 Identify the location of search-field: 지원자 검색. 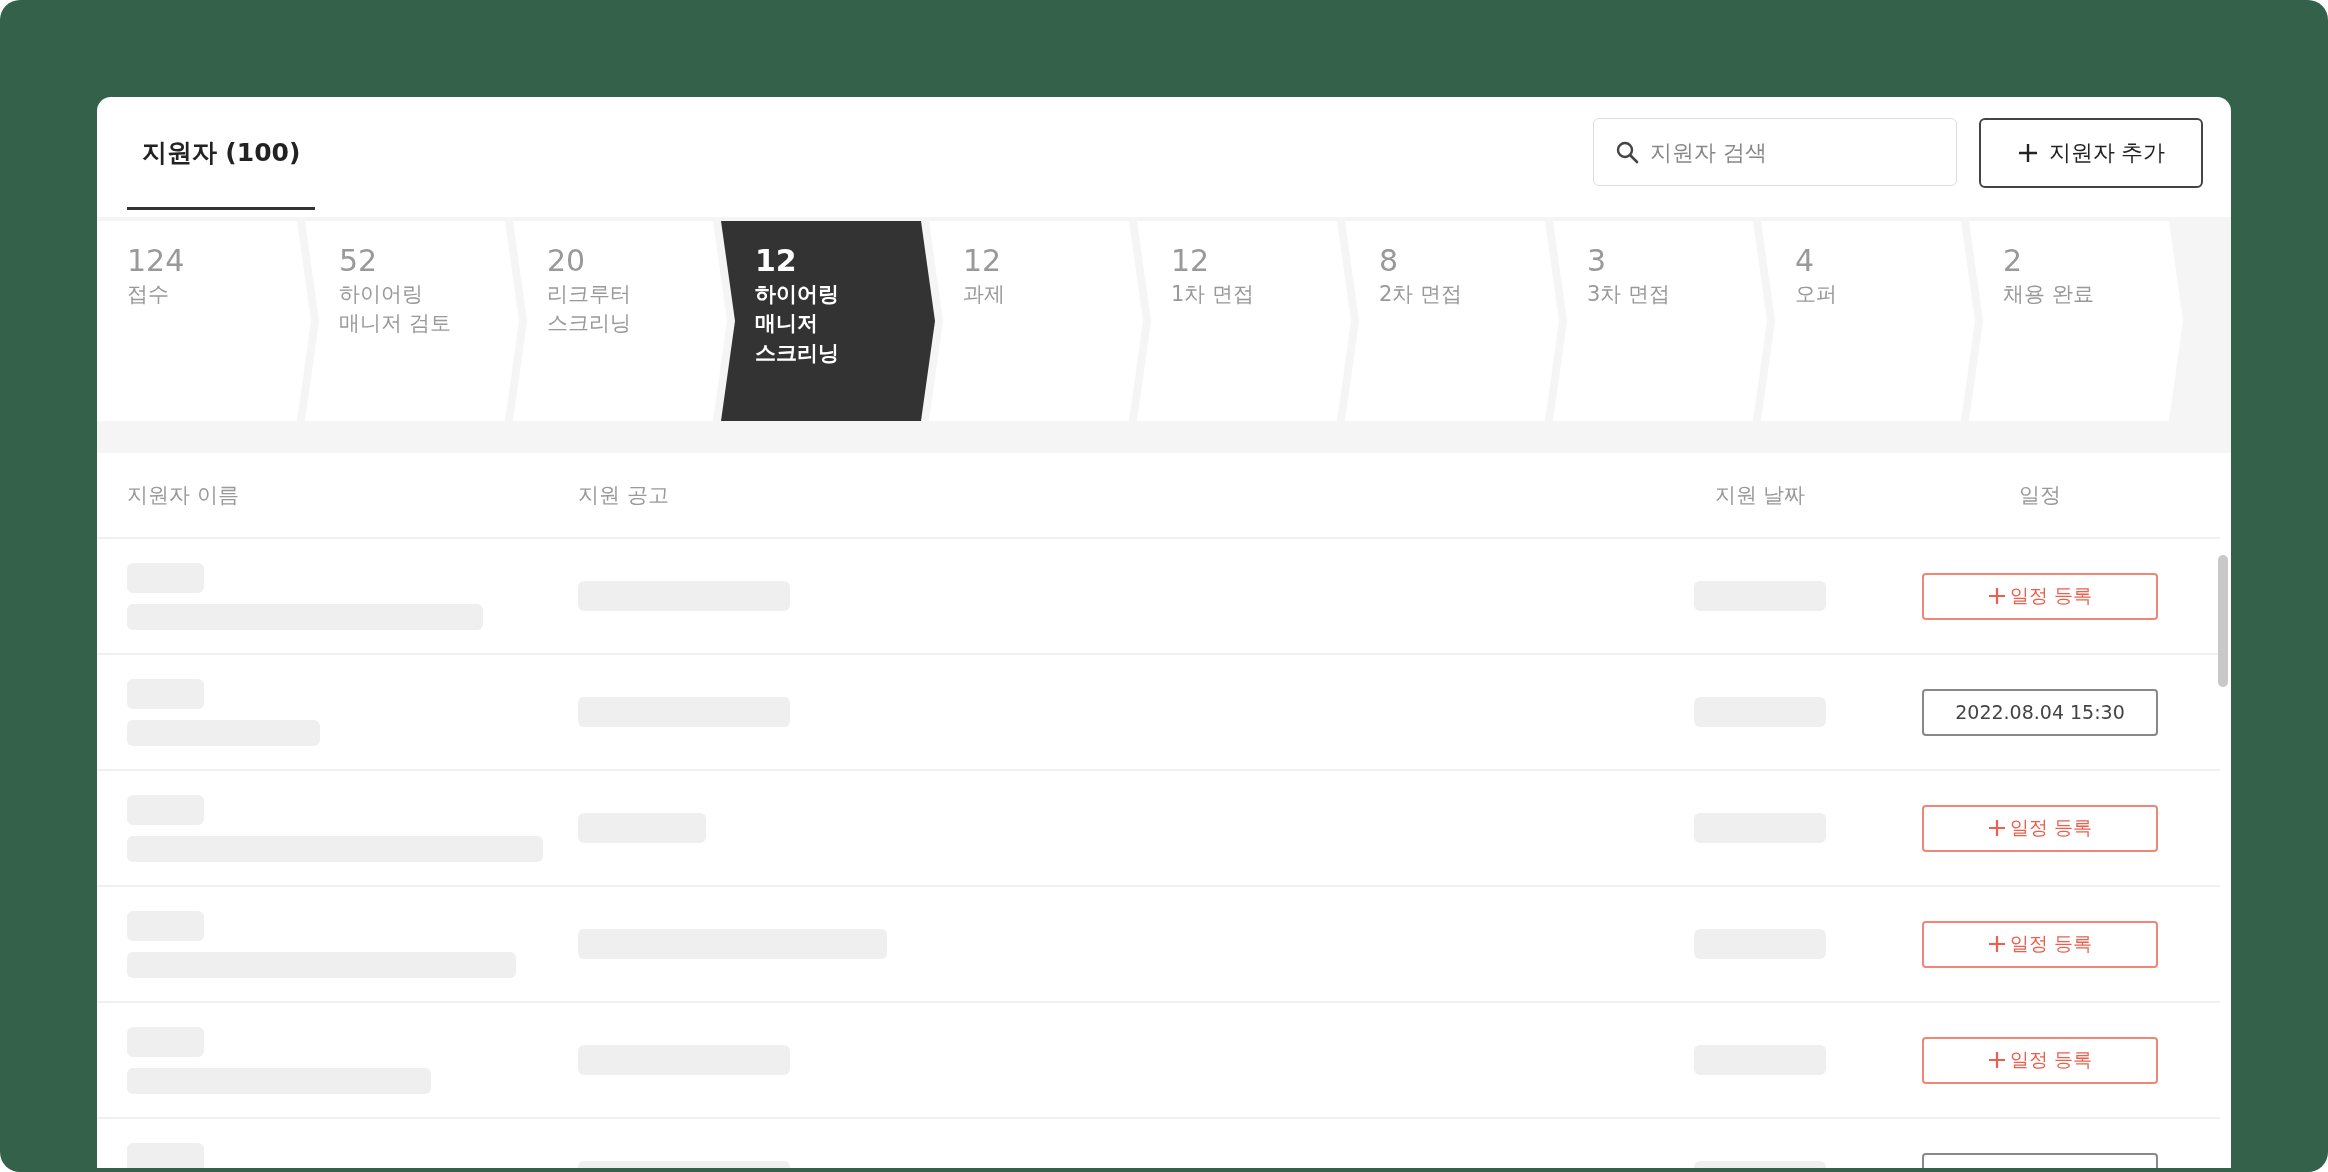
(1775, 152).